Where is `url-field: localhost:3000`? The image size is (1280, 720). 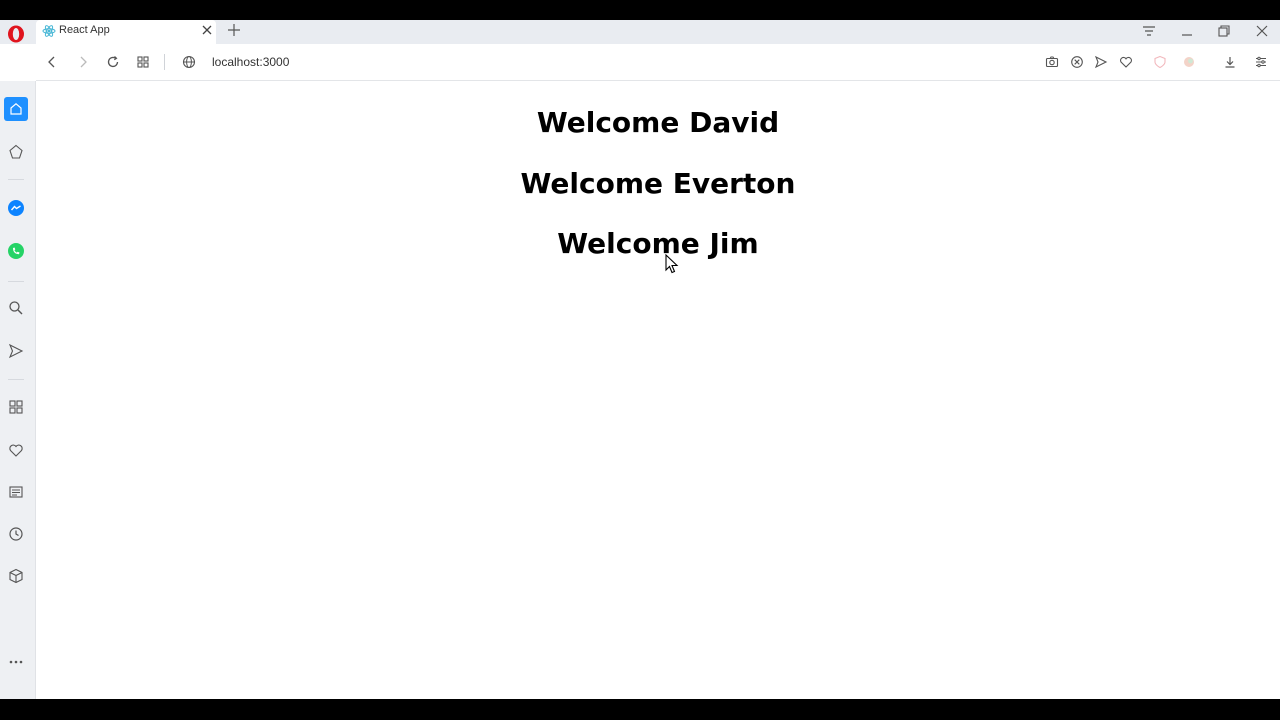
url-field: localhost:3000 is located at coordinates (250, 62).